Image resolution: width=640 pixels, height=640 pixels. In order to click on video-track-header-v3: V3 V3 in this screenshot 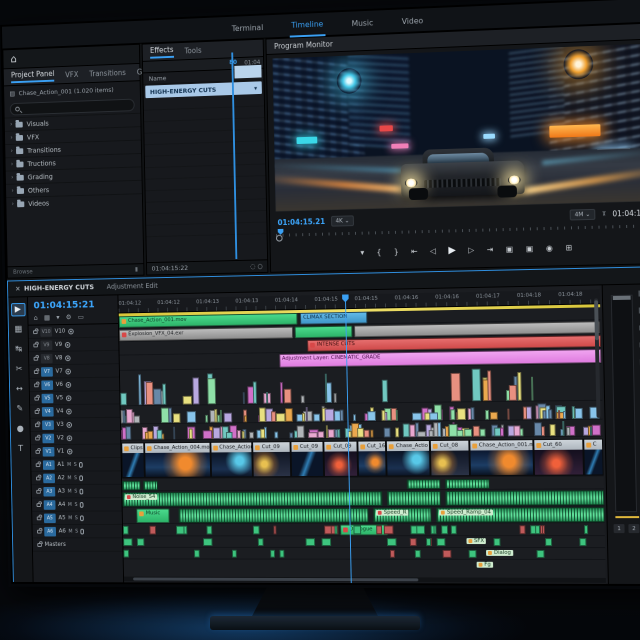, I will do `click(75, 424)`.